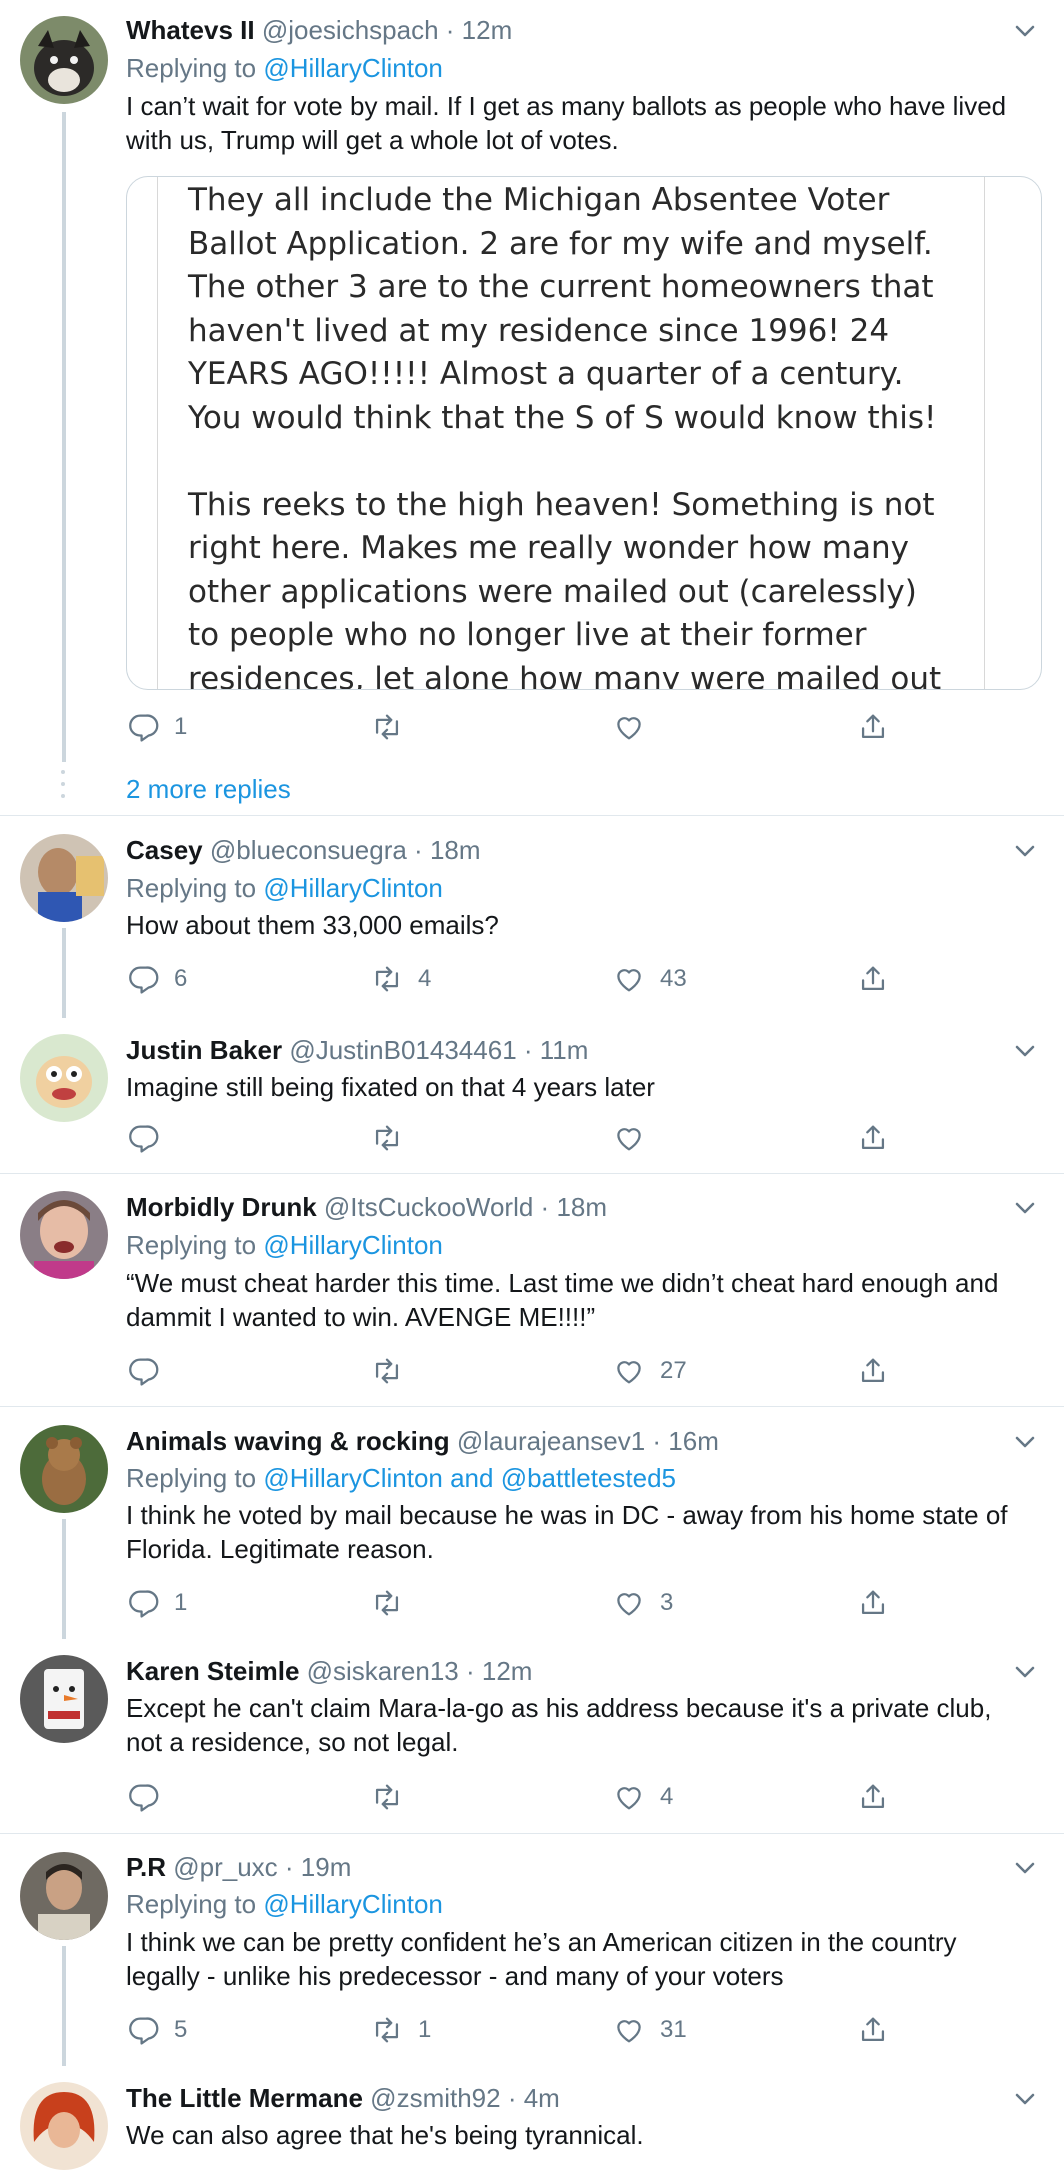 This screenshot has width=1064, height=2170. I want to click on replying-to: Replying to @HillaryClinton, so click(284, 1904).